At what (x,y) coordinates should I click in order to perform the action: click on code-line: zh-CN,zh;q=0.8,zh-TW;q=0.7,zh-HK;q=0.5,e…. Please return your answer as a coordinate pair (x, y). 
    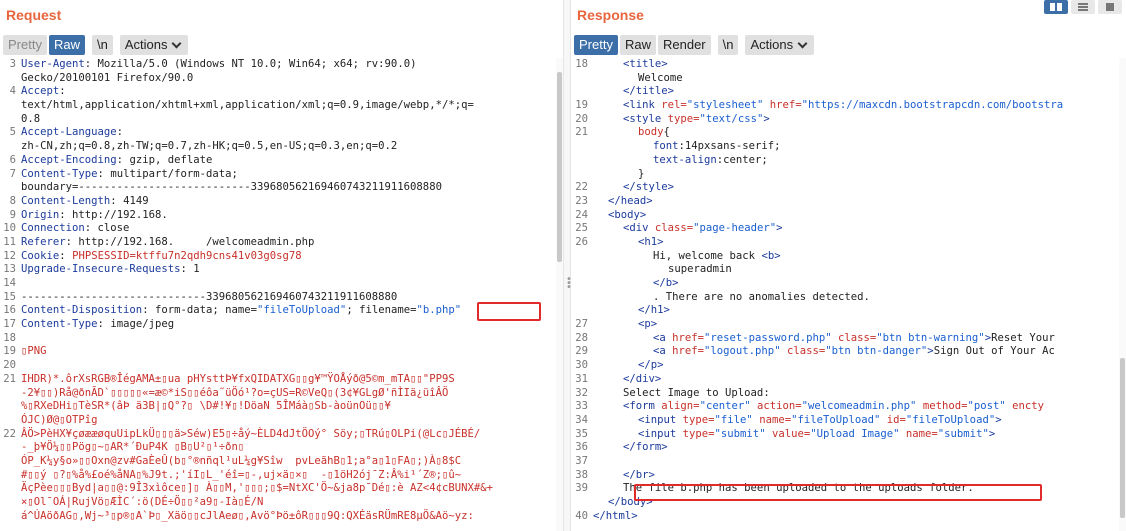
    Looking at the image, I should click on (281, 147).